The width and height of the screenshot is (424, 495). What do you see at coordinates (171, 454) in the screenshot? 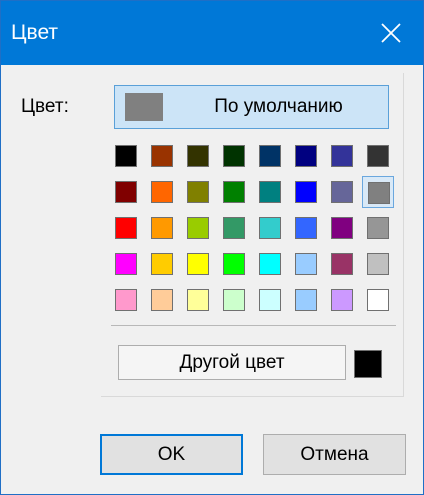
I see `ok-button: OK` at bounding box center [171, 454].